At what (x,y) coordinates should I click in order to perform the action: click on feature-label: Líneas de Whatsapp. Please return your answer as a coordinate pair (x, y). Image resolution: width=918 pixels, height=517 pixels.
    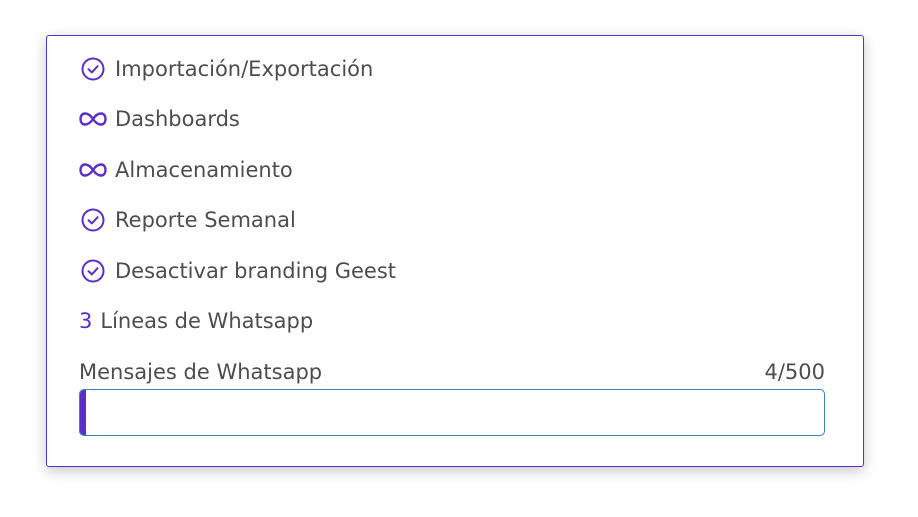
    Looking at the image, I should click on (207, 321).